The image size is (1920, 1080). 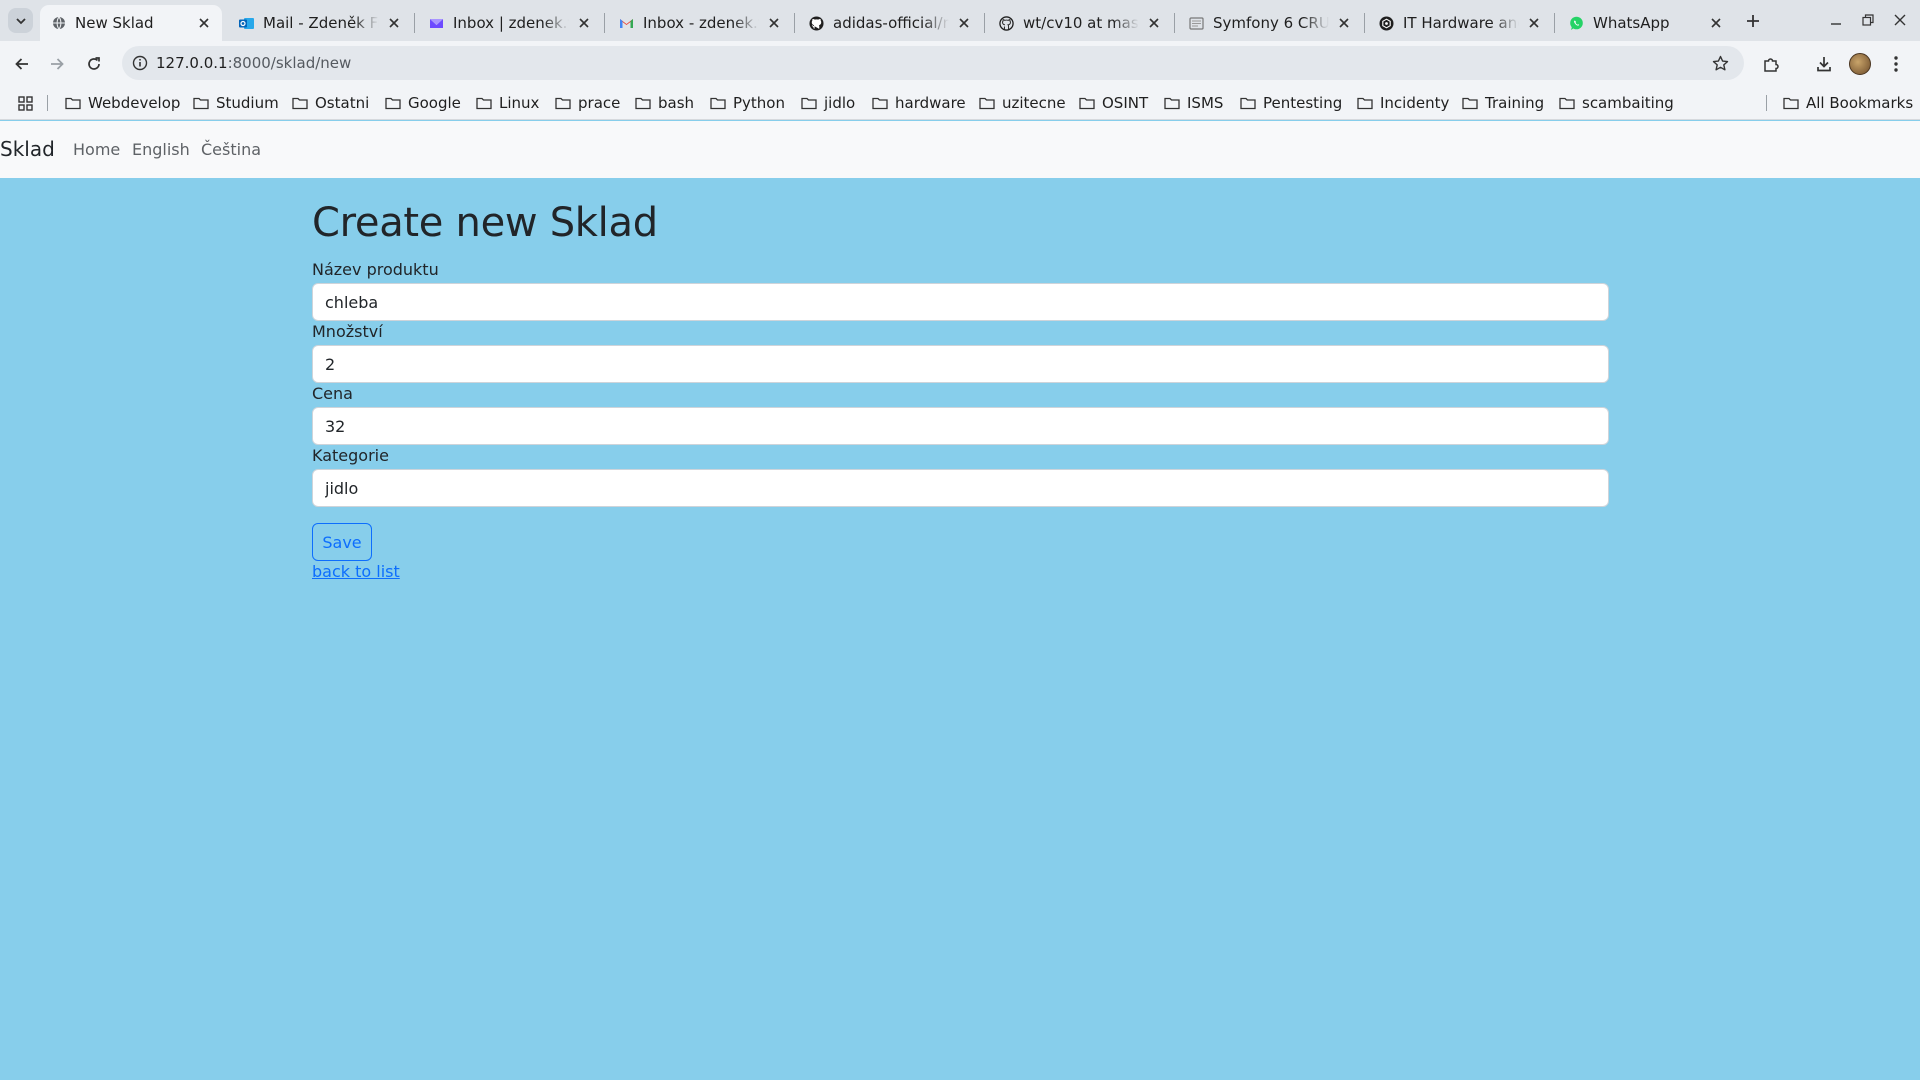 What do you see at coordinates (890, 23) in the screenshot?
I see `tab-adidas-github: adidas-official/mi` at bounding box center [890, 23].